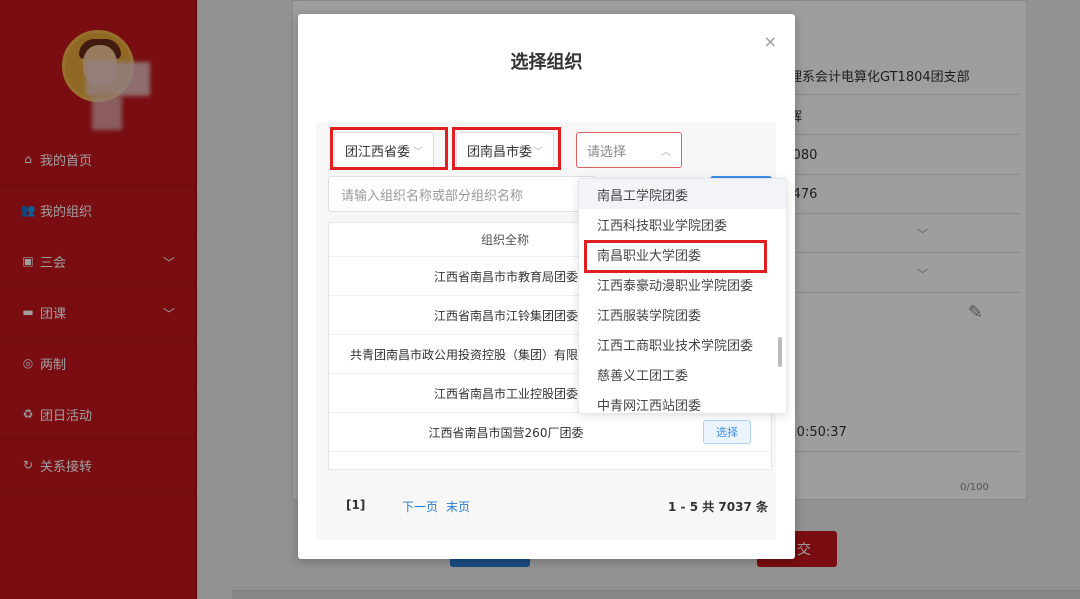 This screenshot has width=1080, height=599. Describe the element at coordinates (682, 194) in the screenshot. I see `dropdown-option: 南昌工学院团委` at that location.